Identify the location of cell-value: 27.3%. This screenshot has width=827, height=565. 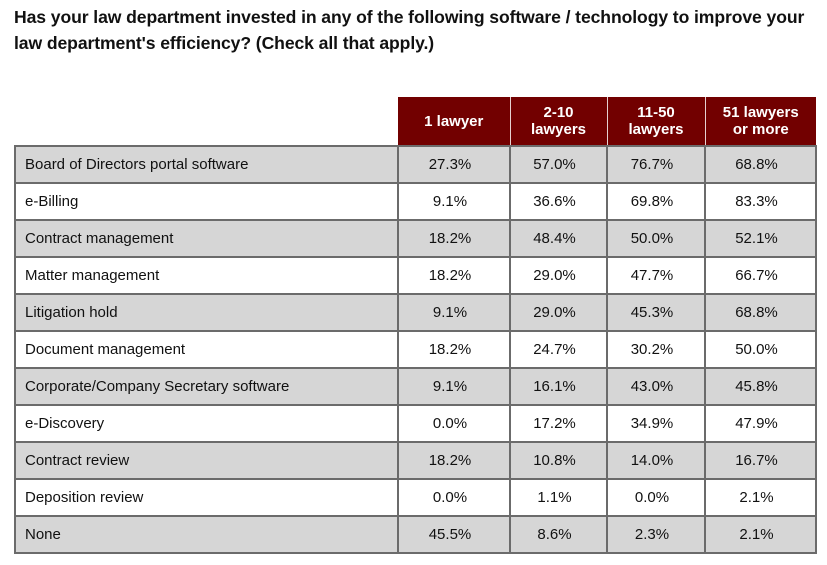
(454, 164).